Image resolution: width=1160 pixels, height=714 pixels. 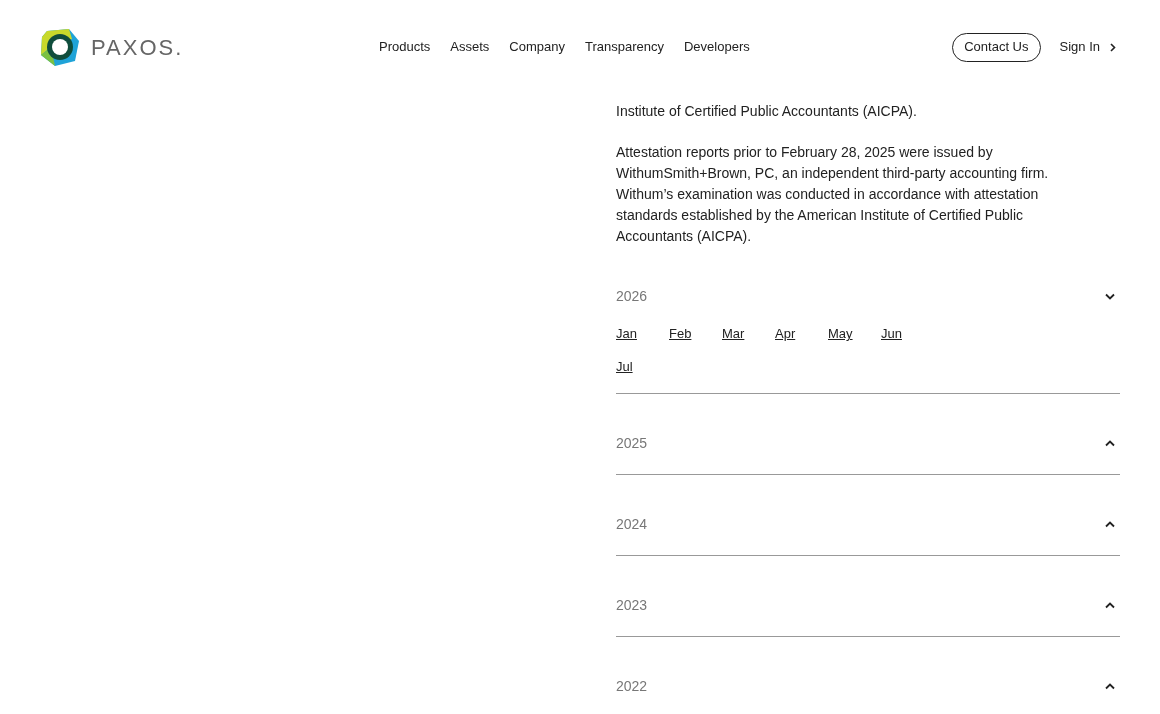 I want to click on month-link: Jan, so click(x=642, y=333).